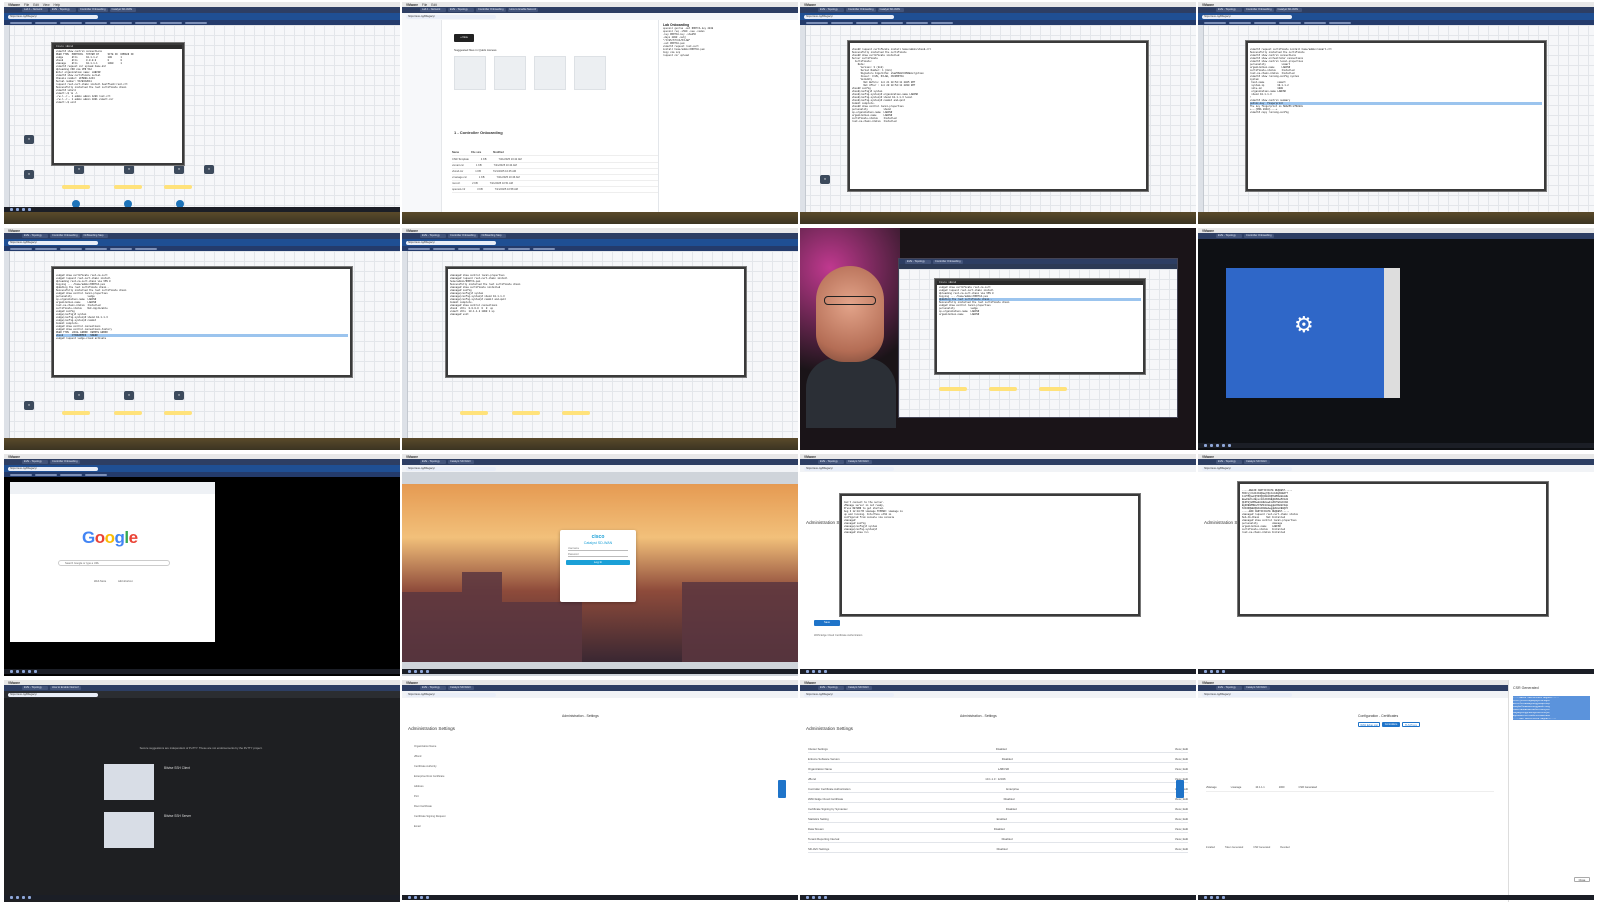 Image resolution: width=1600 pixels, height=906 pixels. Describe the element at coordinates (998, 819) in the screenshot. I see `settings-row: Statistics Setting Enabled View | Edit` at that location.